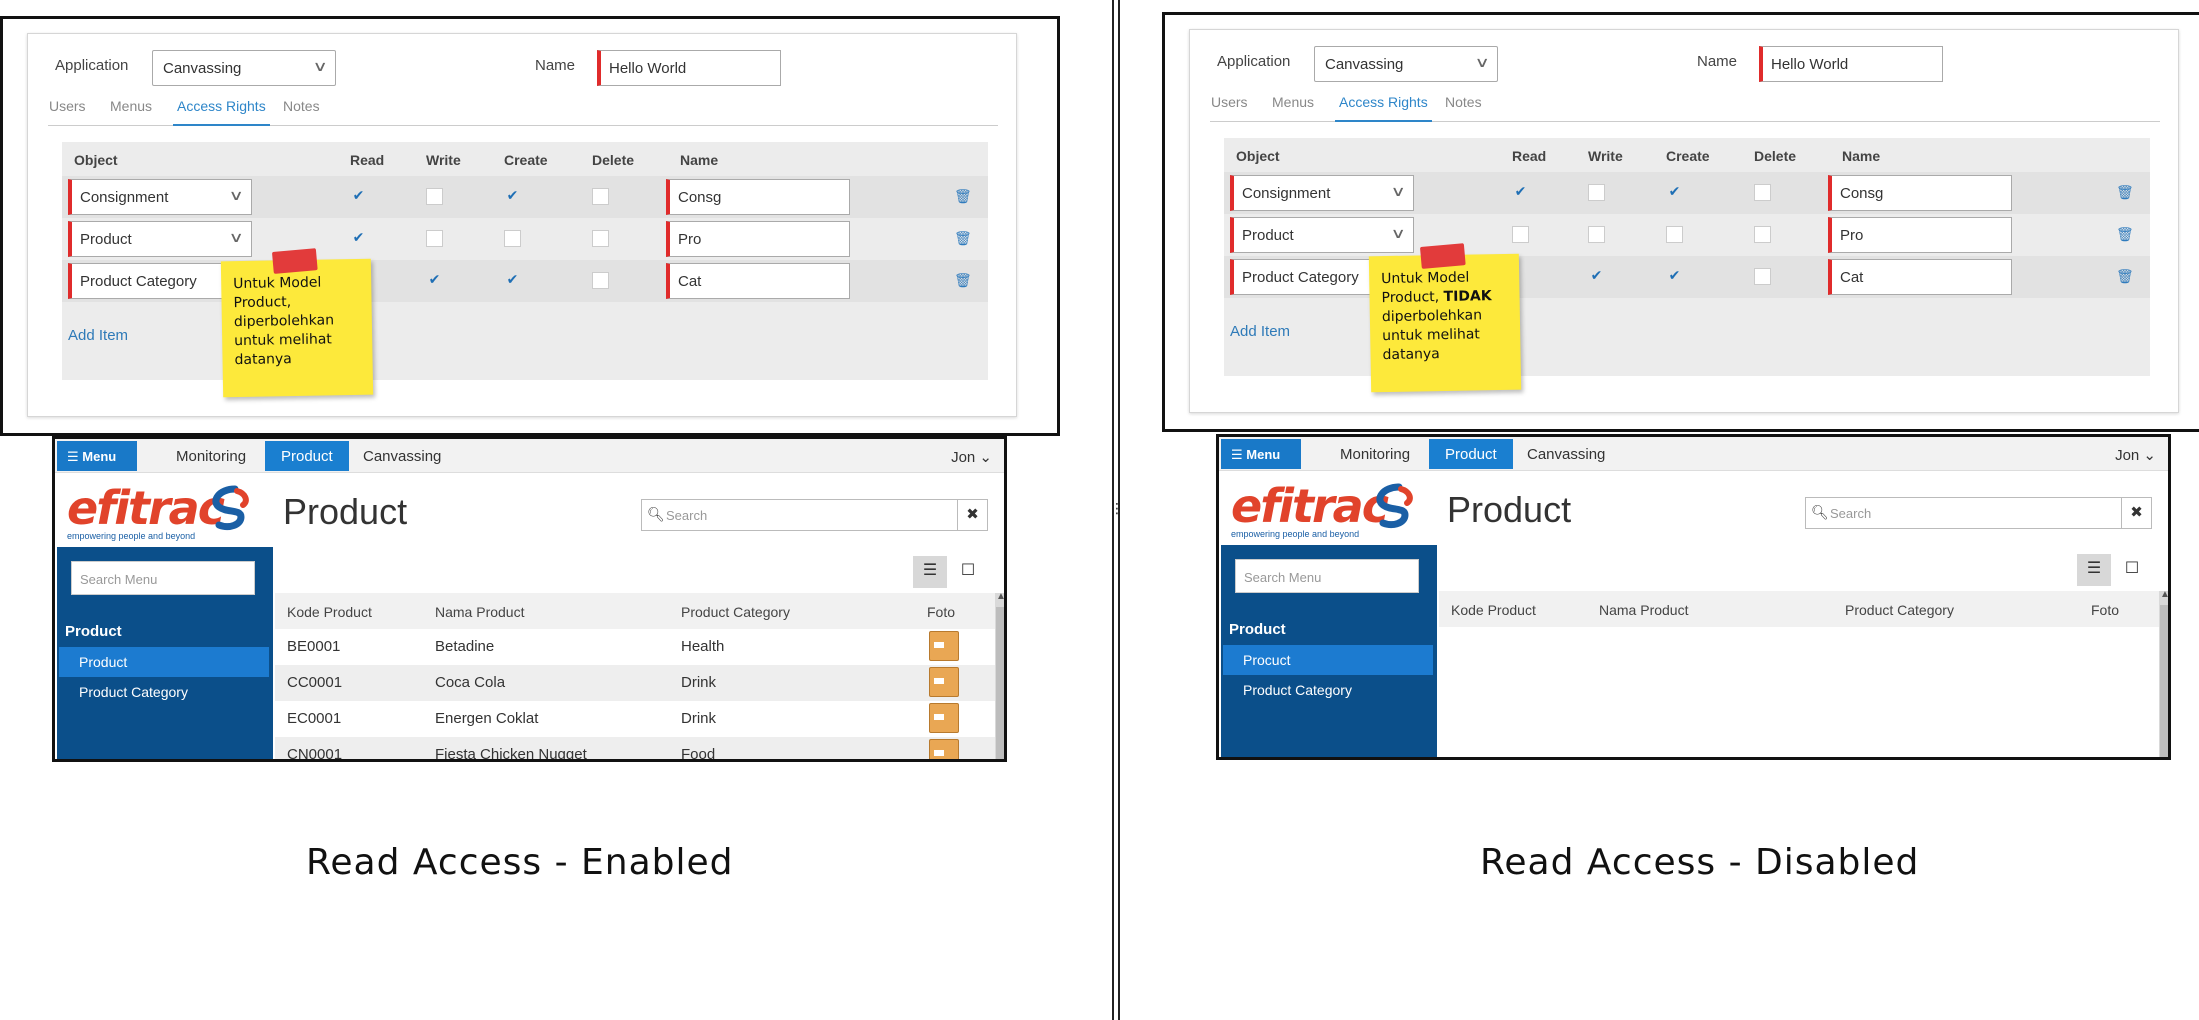  I want to click on sidebar-item-product: Procuct, so click(1328, 660).